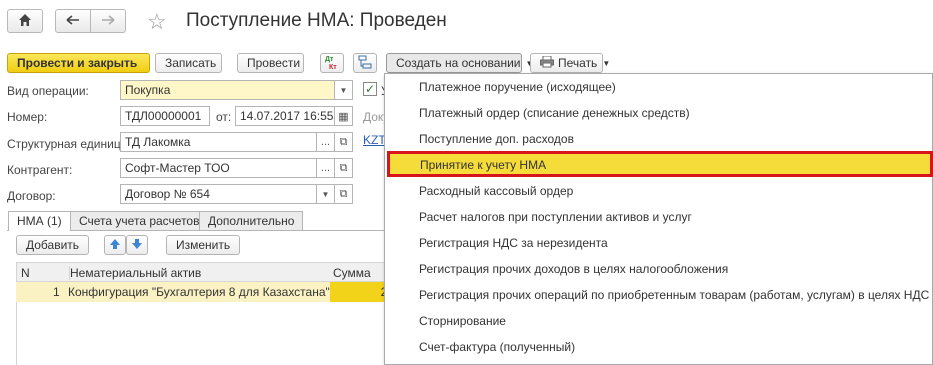  What do you see at coordinates (329, 59) in the screenshot?
I see `svg-text: Дт` at bounding box center [329, 59].